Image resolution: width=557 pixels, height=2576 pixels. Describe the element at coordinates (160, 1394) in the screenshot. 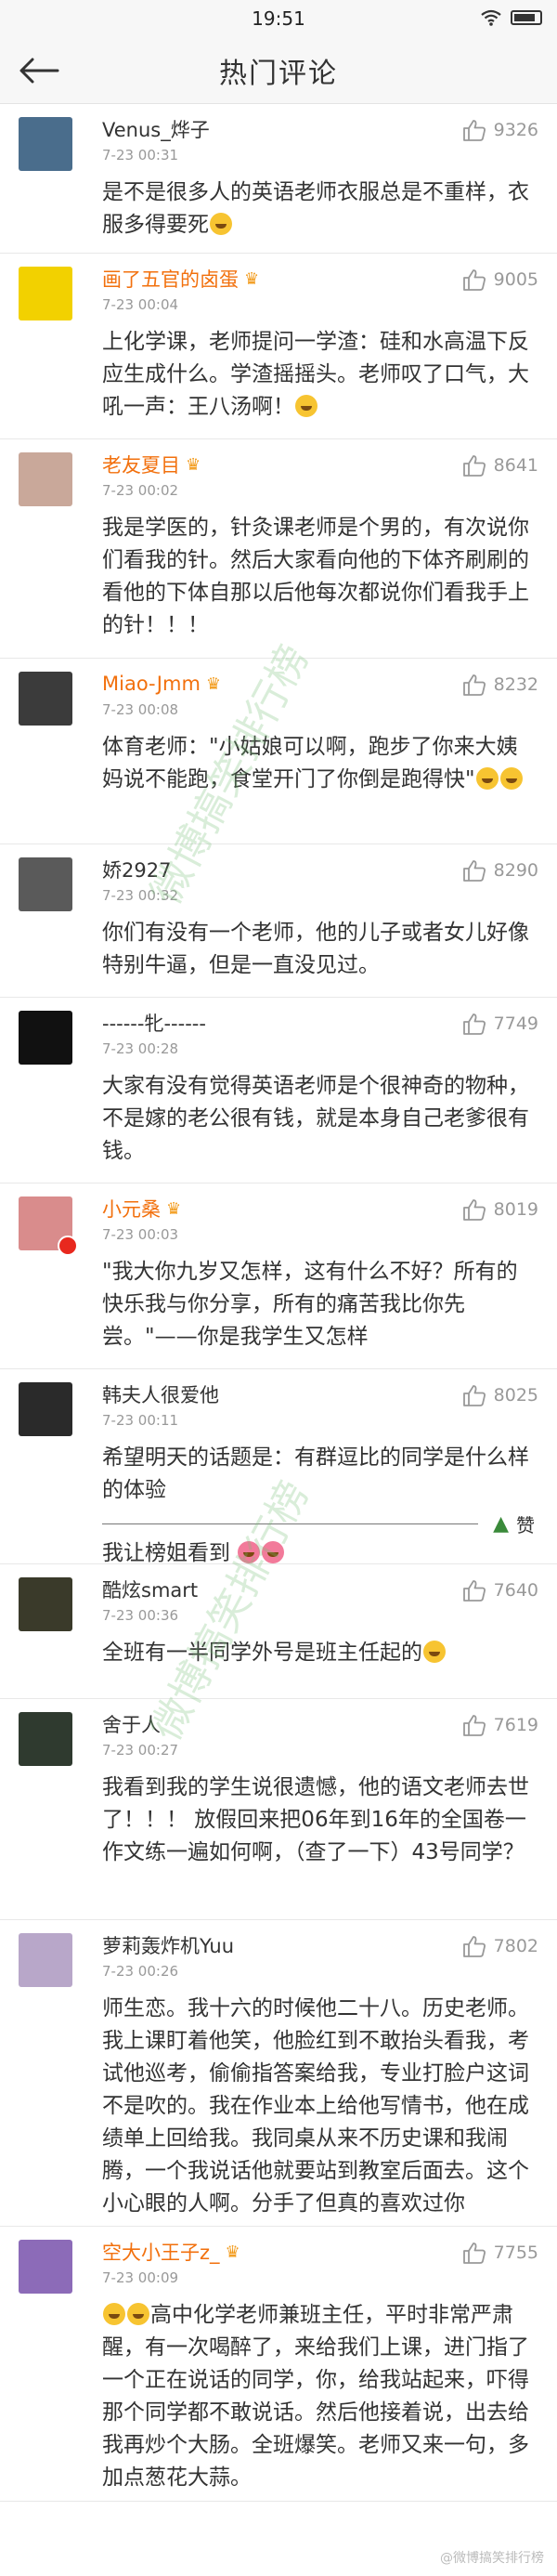

I see `username: 韩夫人很爱他` at that location.